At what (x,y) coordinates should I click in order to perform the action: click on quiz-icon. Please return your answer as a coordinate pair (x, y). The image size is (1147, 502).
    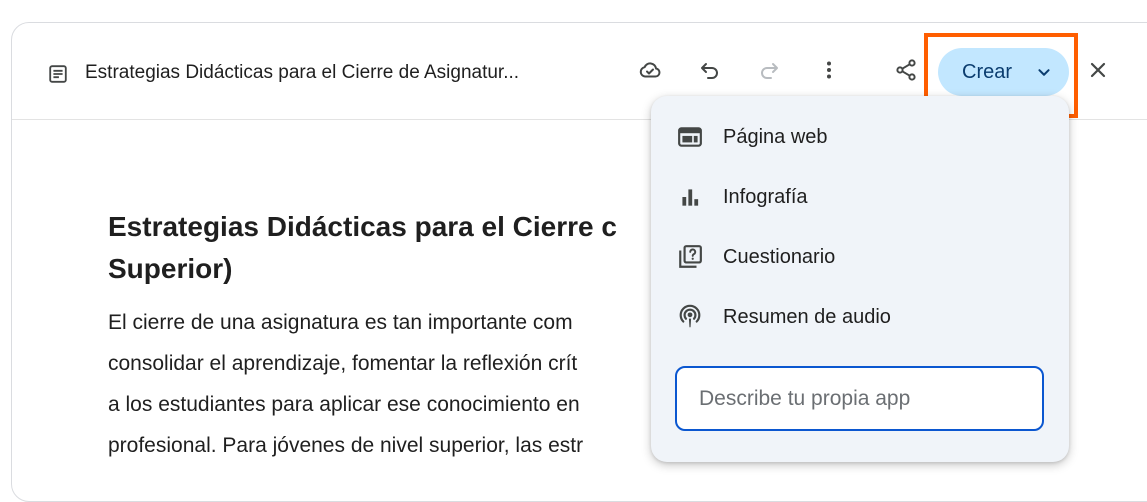
    Looking at the image, I should click on (690, 257).